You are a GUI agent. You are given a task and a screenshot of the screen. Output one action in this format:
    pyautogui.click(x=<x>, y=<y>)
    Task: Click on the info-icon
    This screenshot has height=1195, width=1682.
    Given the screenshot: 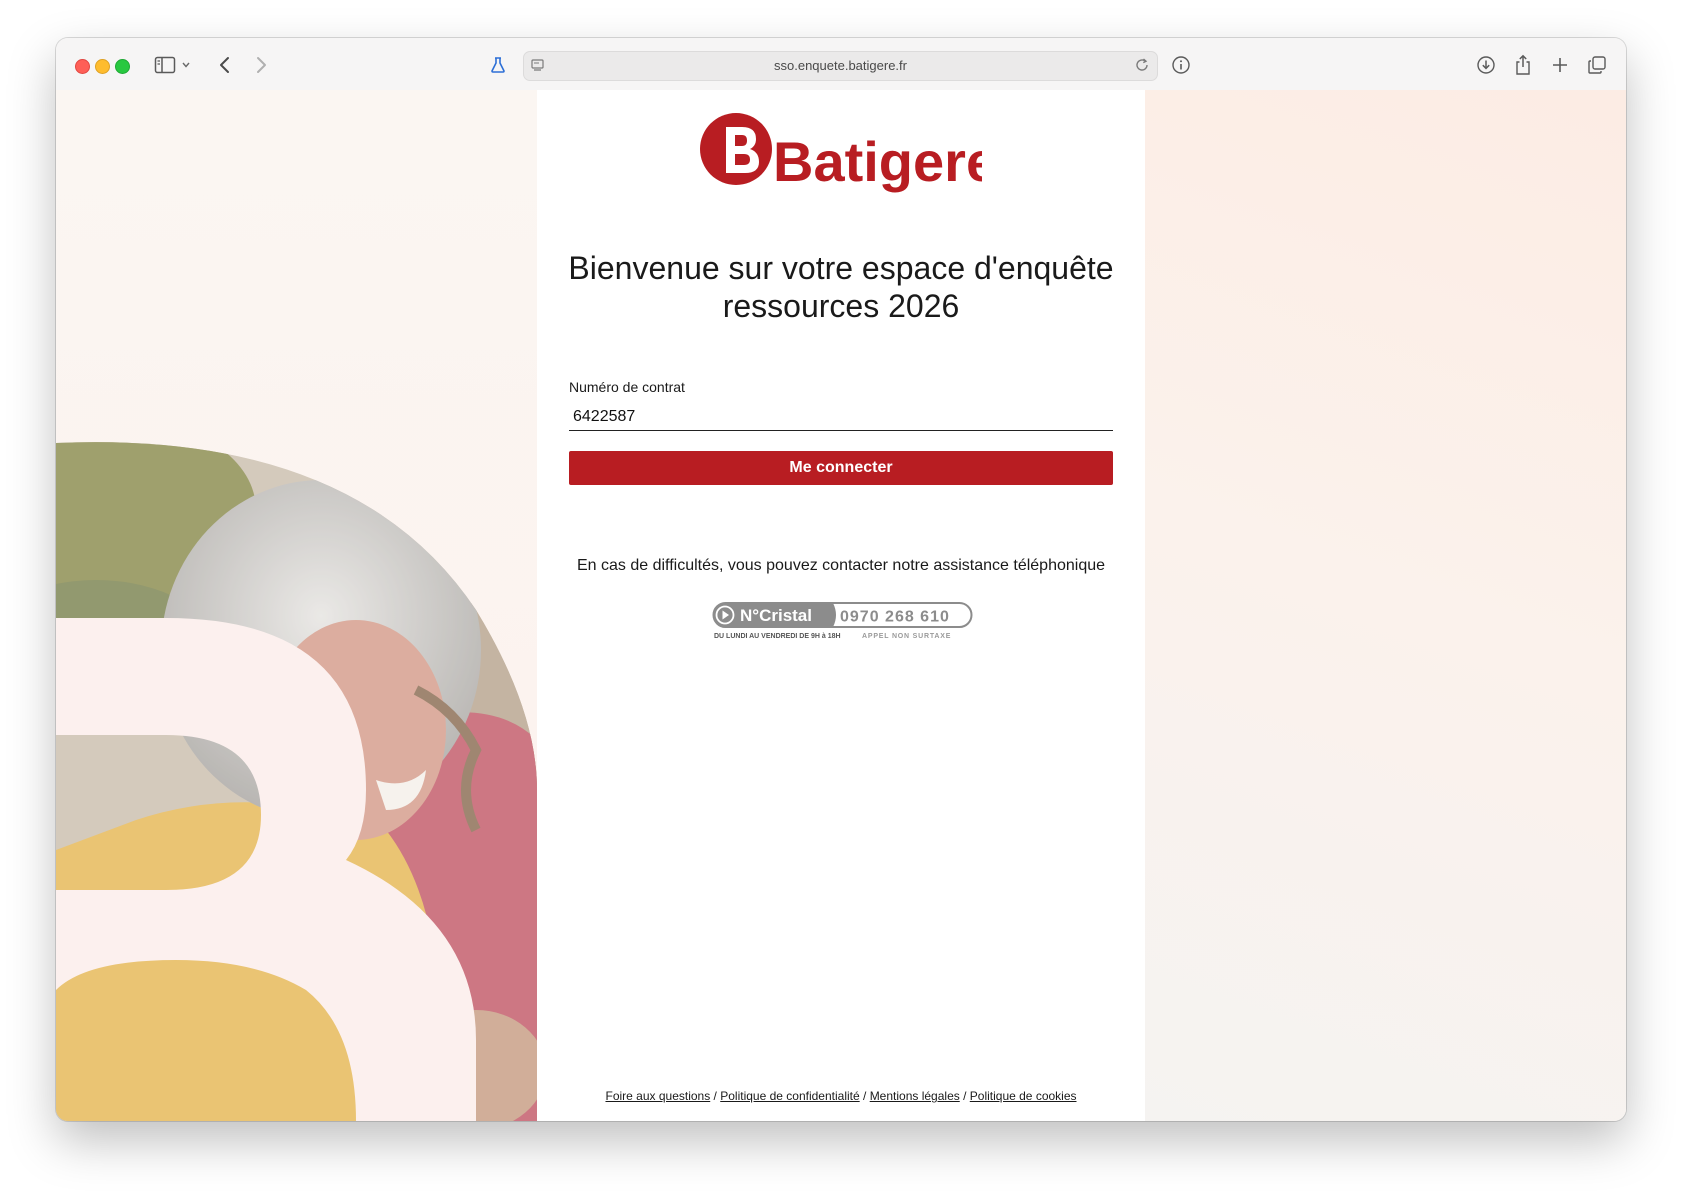 What is the action you would take?
    pyautogui.click(x=1181, y=65)
    